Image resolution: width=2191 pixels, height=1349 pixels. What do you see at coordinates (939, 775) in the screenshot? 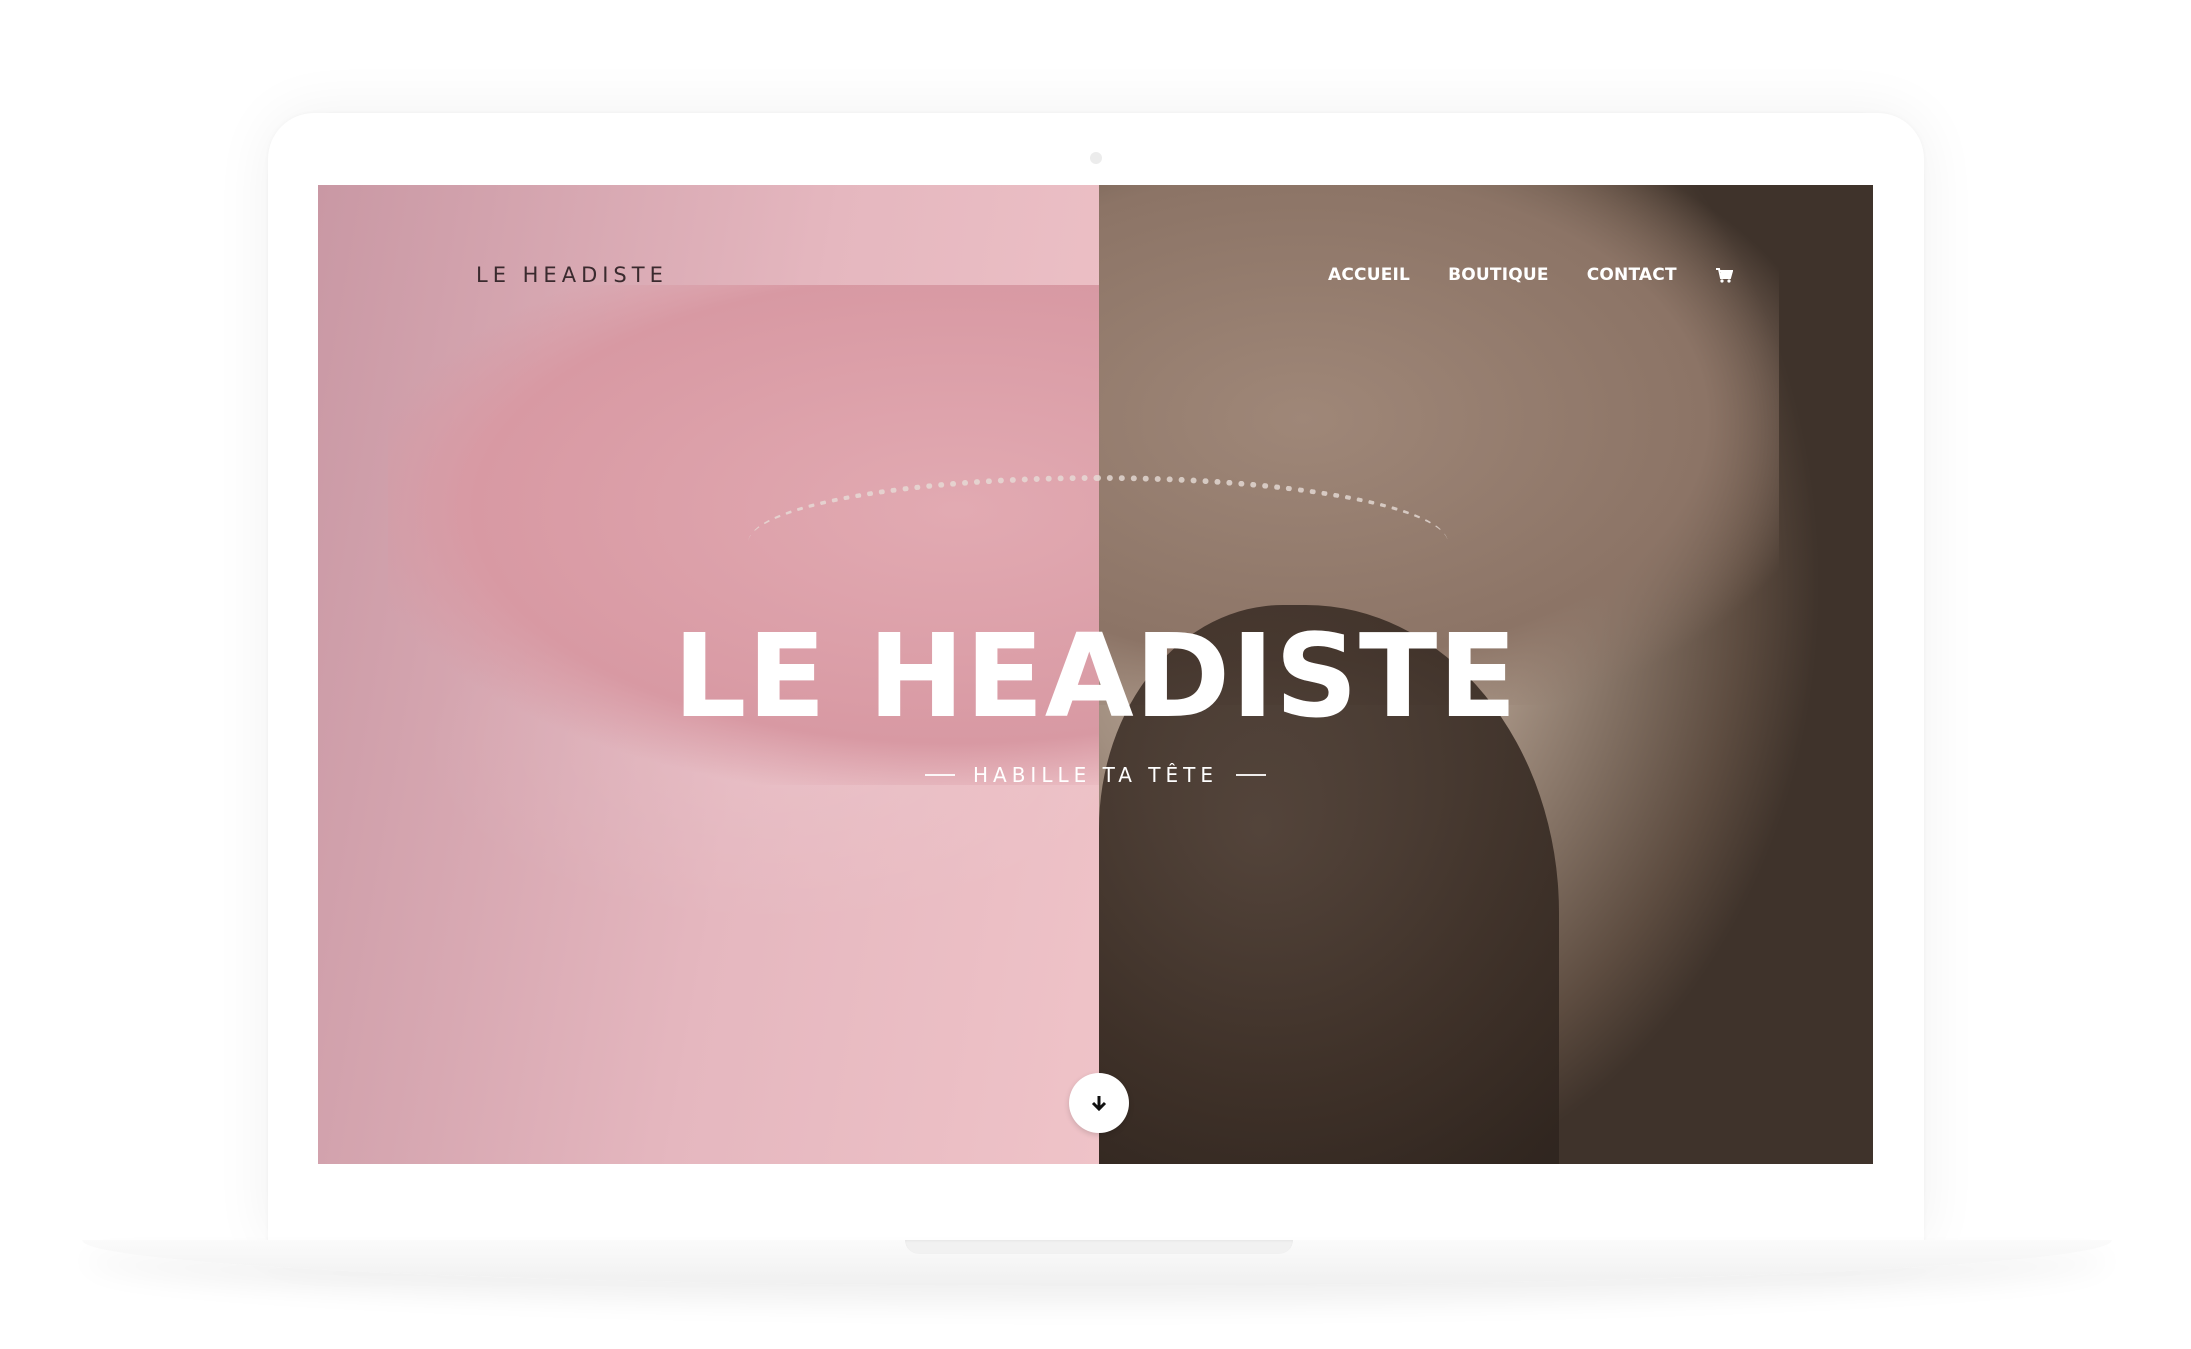
I see `subtitle-divider-left` at bounding box center [939, 775].